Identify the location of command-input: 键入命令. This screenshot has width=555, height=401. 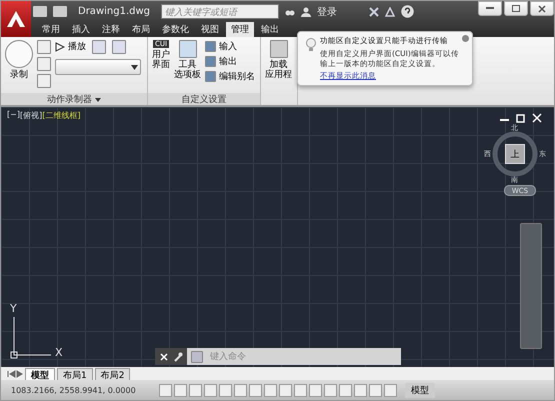
(304, 356).